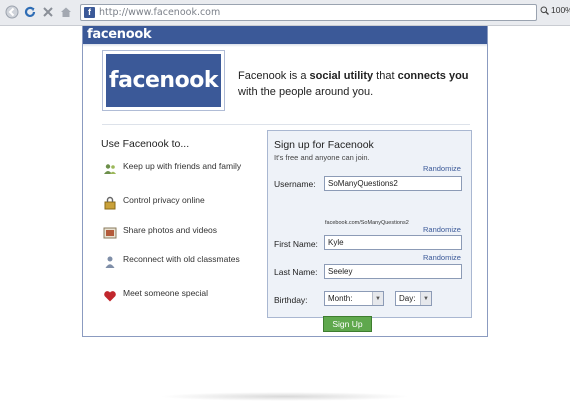 This screenshot has height=401, width=570. What do you see at coordinates (407, 298) in the screenshot?
I see `birth-day-value: Day:` at bounding box center [407, 298].